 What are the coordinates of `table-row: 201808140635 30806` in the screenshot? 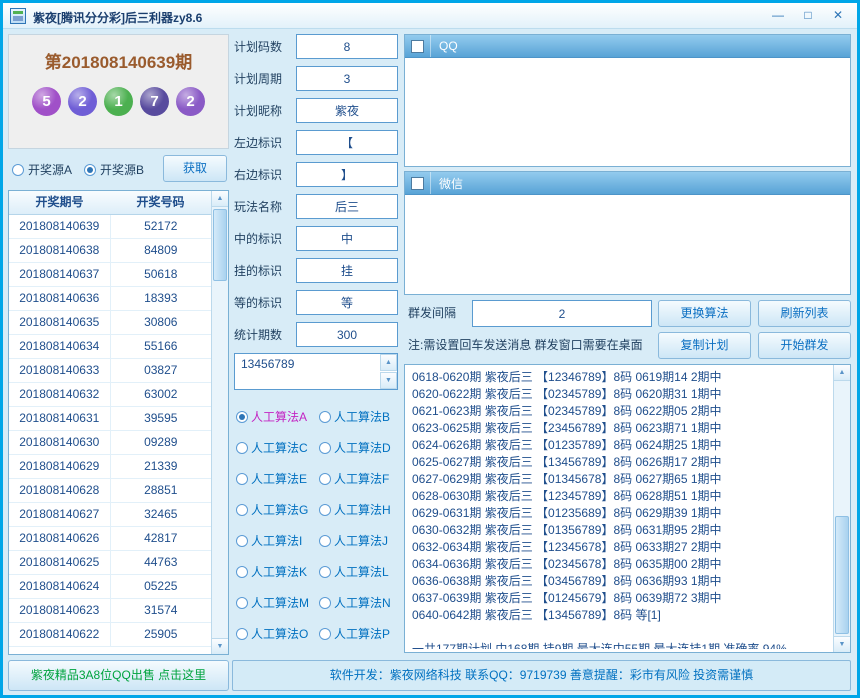 It's located at (110, 323).